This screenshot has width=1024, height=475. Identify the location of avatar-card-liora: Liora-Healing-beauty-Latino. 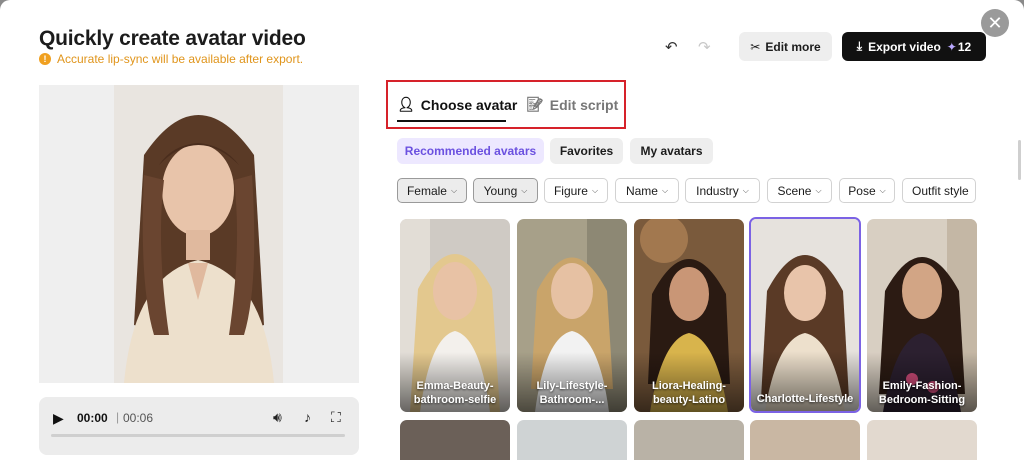
(689, 315).